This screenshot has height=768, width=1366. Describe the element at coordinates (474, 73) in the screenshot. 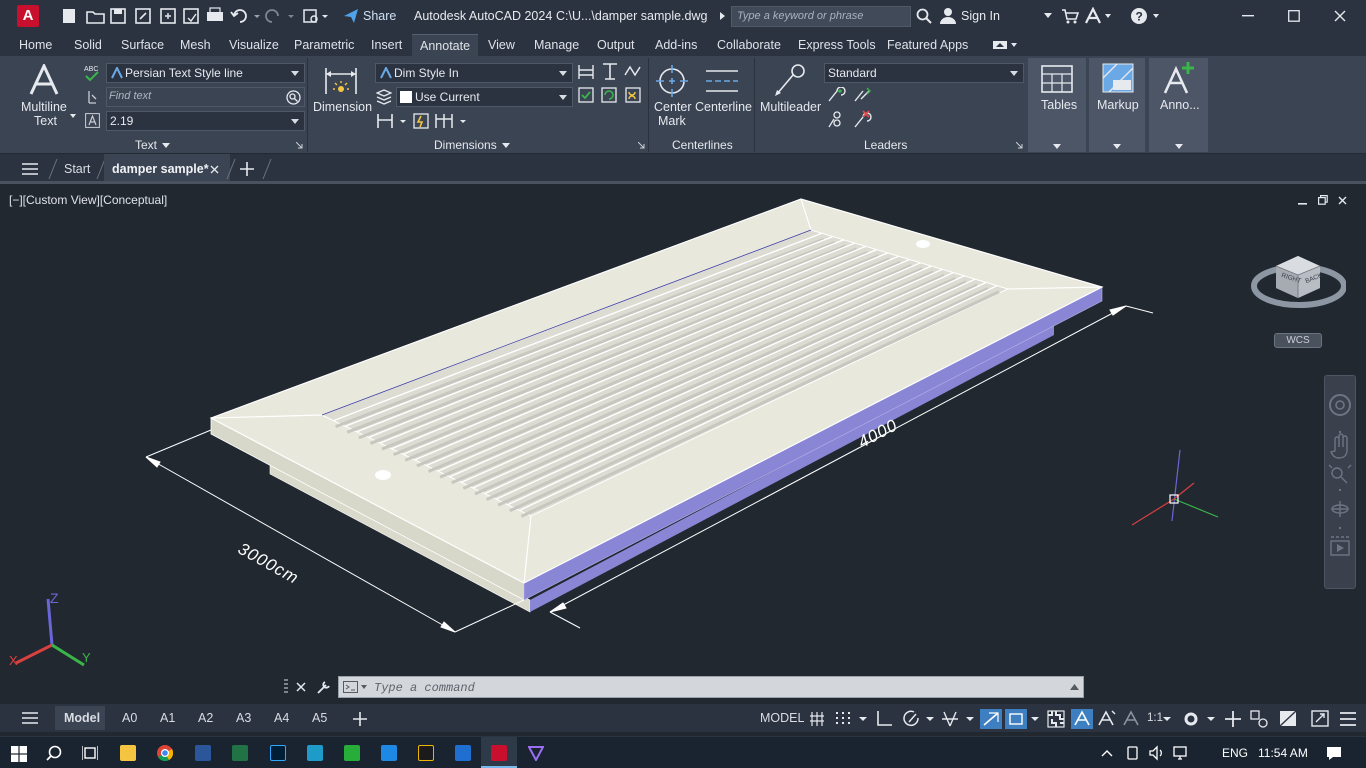

I see `dim-style-select: Dim Style In` at that location.